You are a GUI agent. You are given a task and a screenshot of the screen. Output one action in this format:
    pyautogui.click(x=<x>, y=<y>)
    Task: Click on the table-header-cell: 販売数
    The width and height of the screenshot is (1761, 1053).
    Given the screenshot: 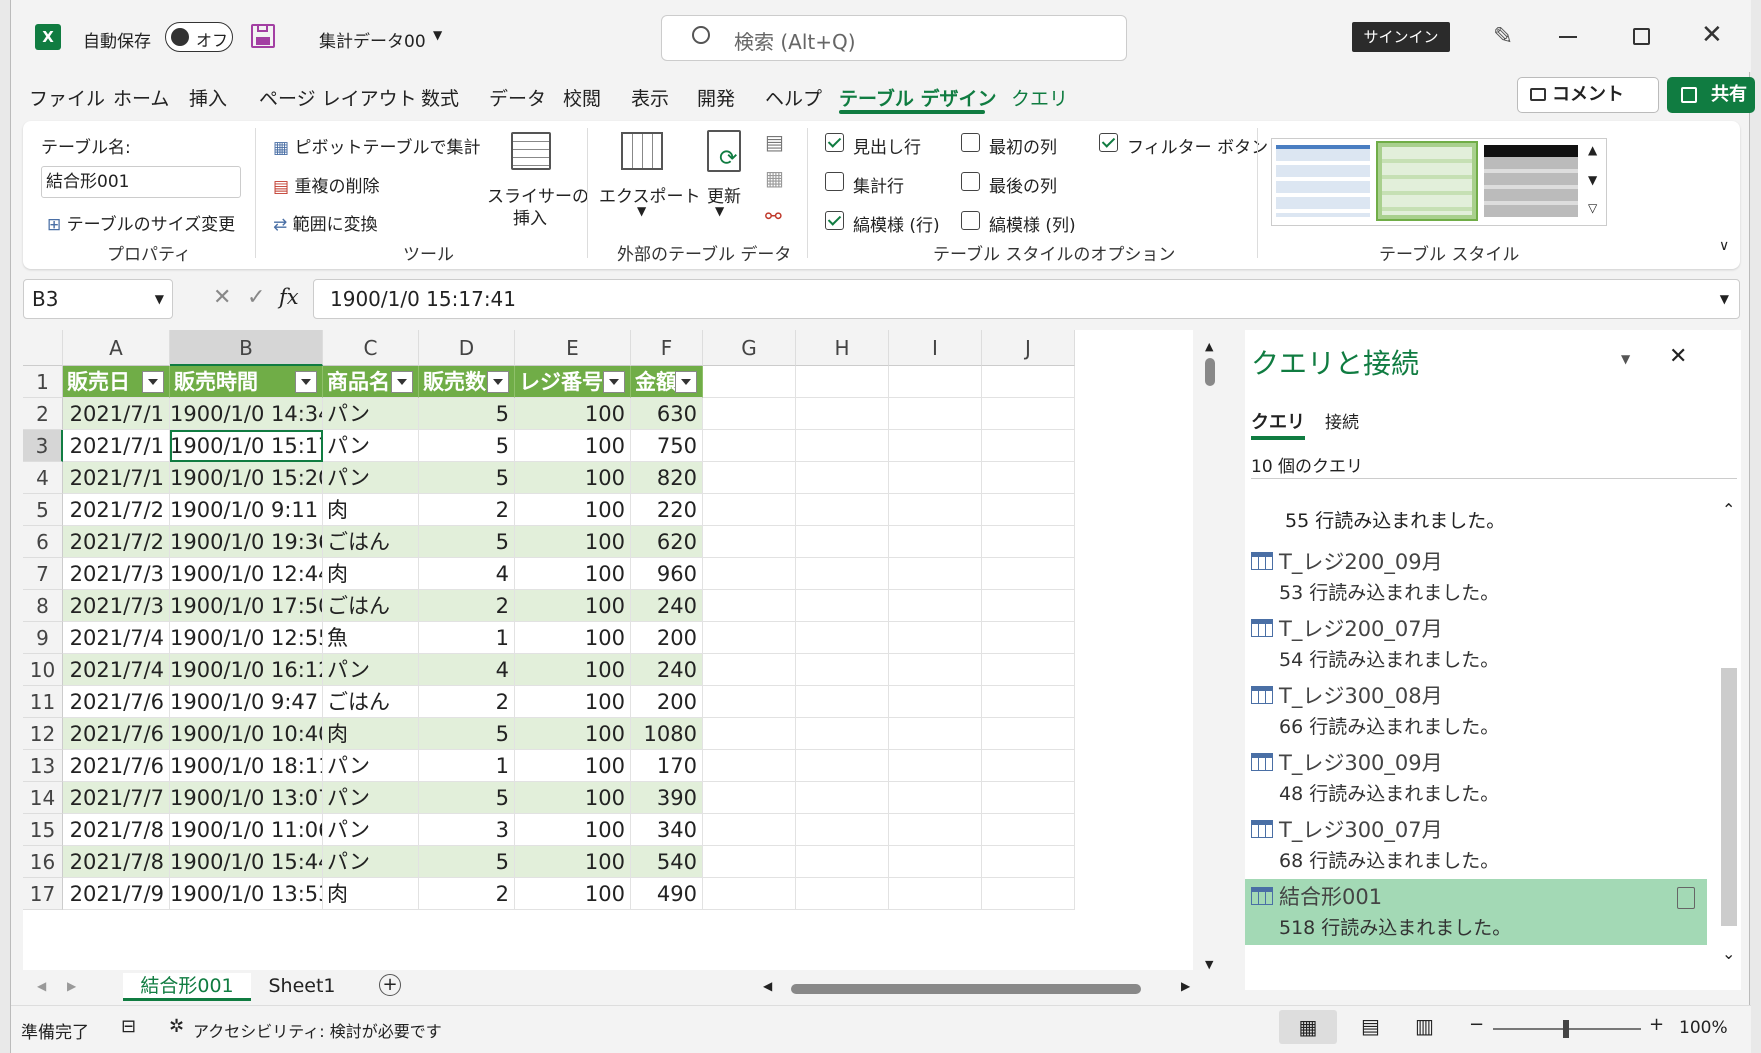 What is the action you would take?
    pyautogui.click(x=467, y=382)
    